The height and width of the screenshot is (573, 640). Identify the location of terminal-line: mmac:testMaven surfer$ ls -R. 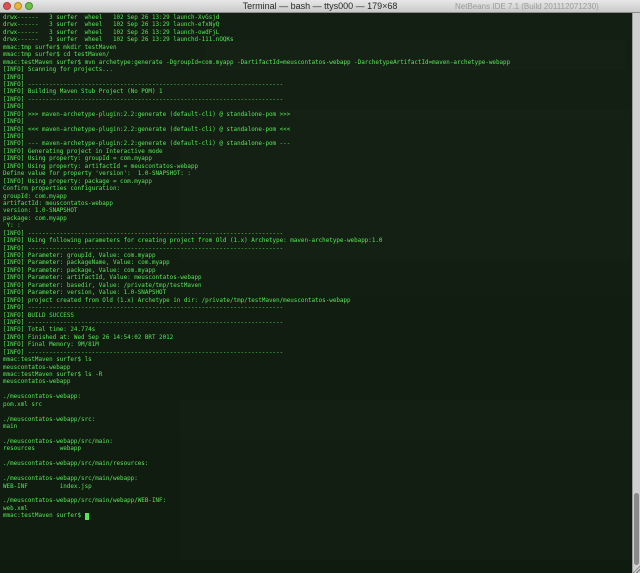
(53, 375).